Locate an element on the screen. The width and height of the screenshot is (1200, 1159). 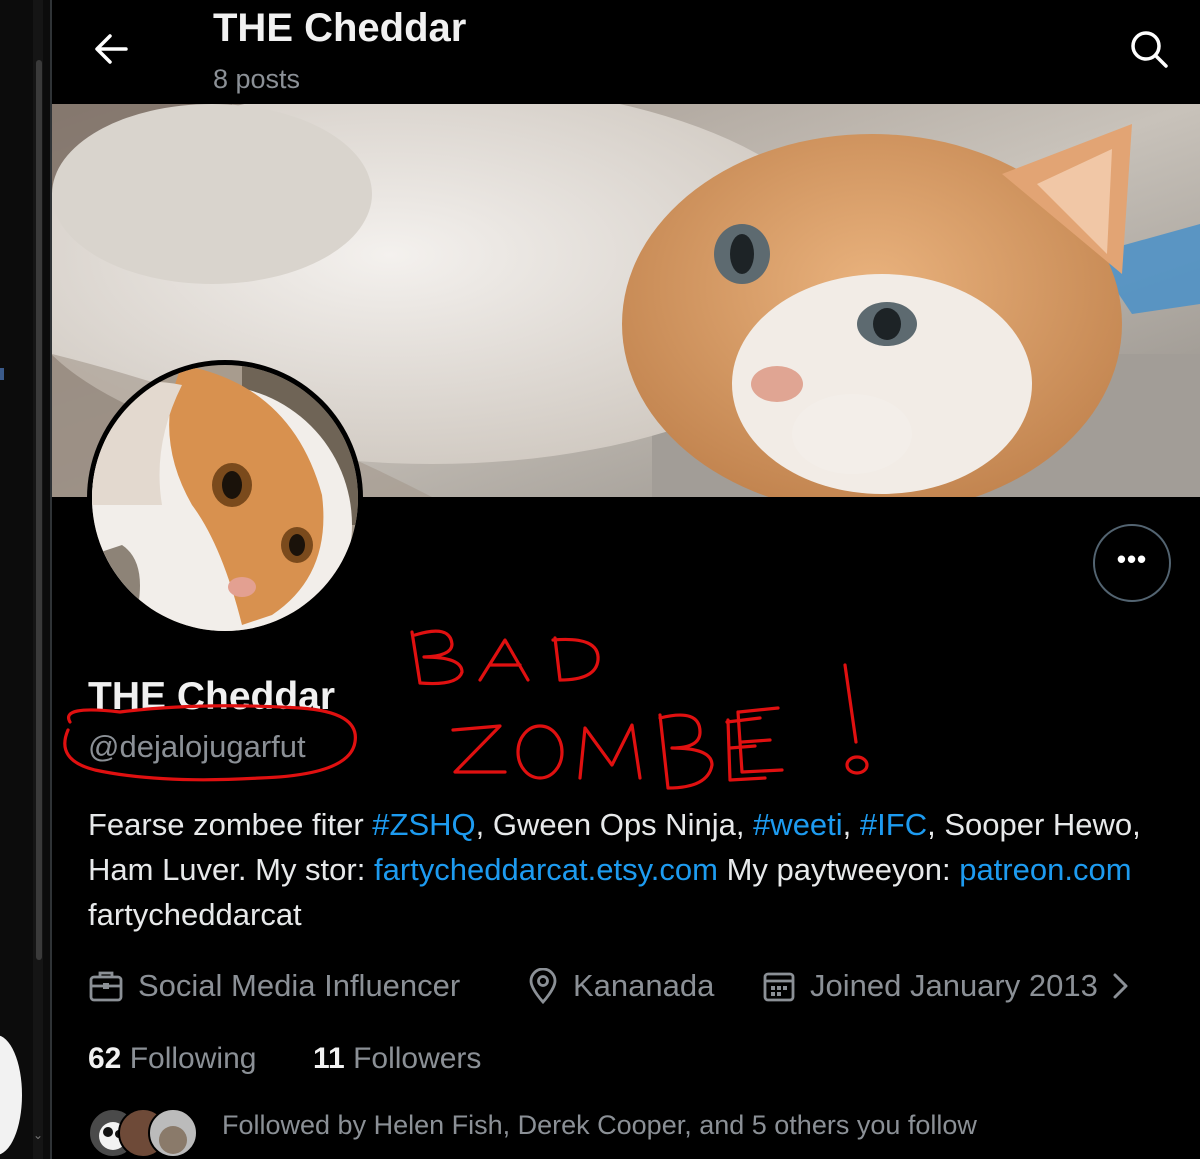
back-arrow-icon is located at coordinates (111, 49).